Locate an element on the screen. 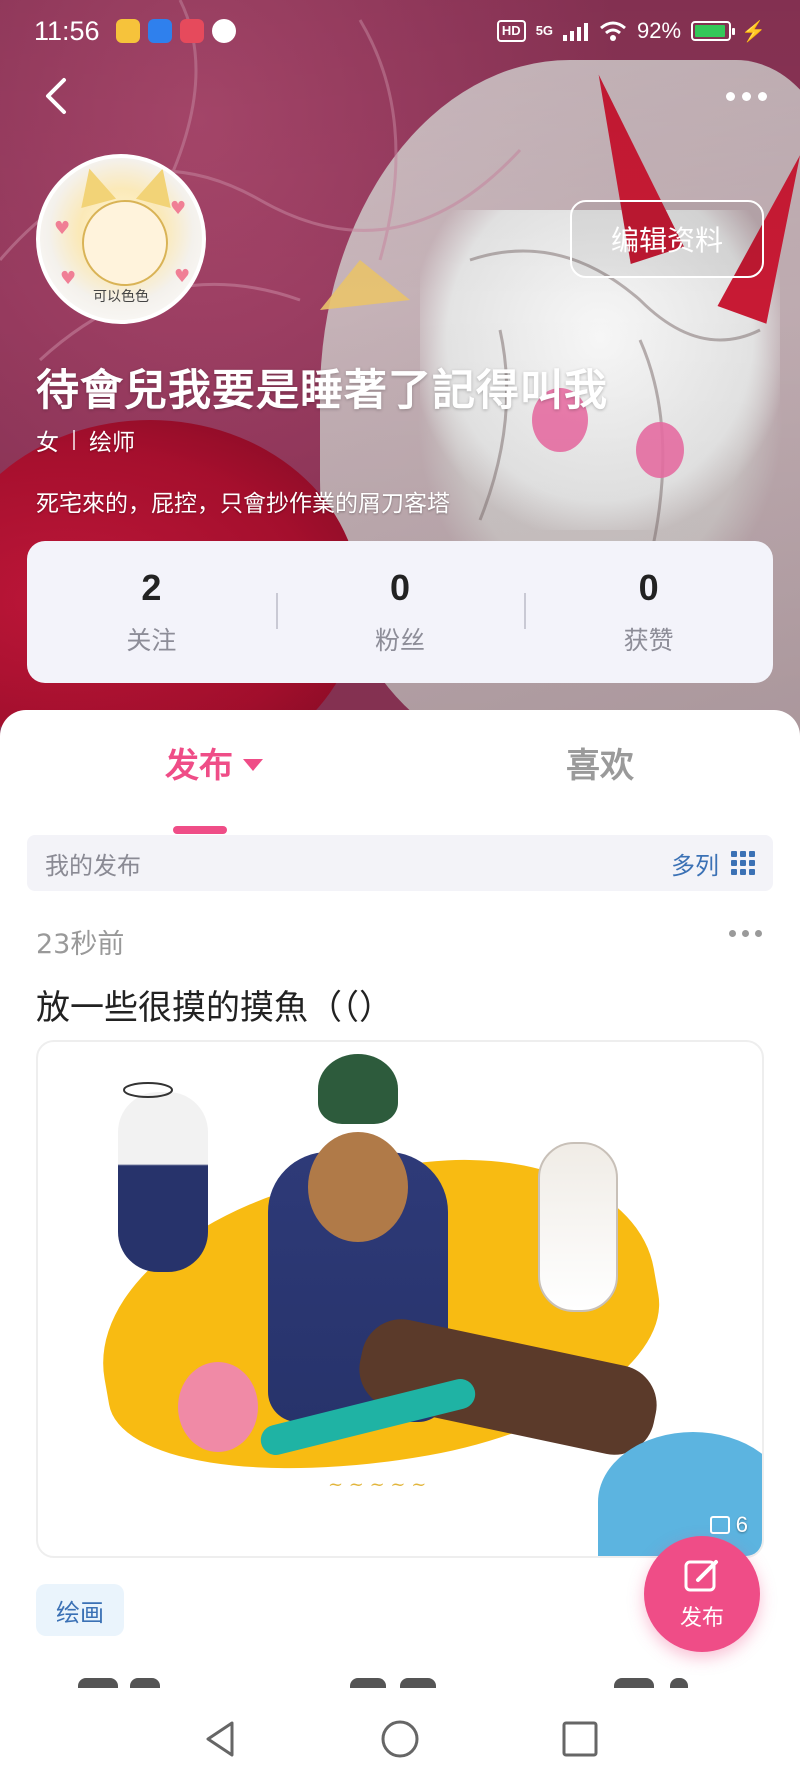 This screenshot has width=800, height=1784. stat-followers: 0 粉丝 is located at coordinates (400, 612).